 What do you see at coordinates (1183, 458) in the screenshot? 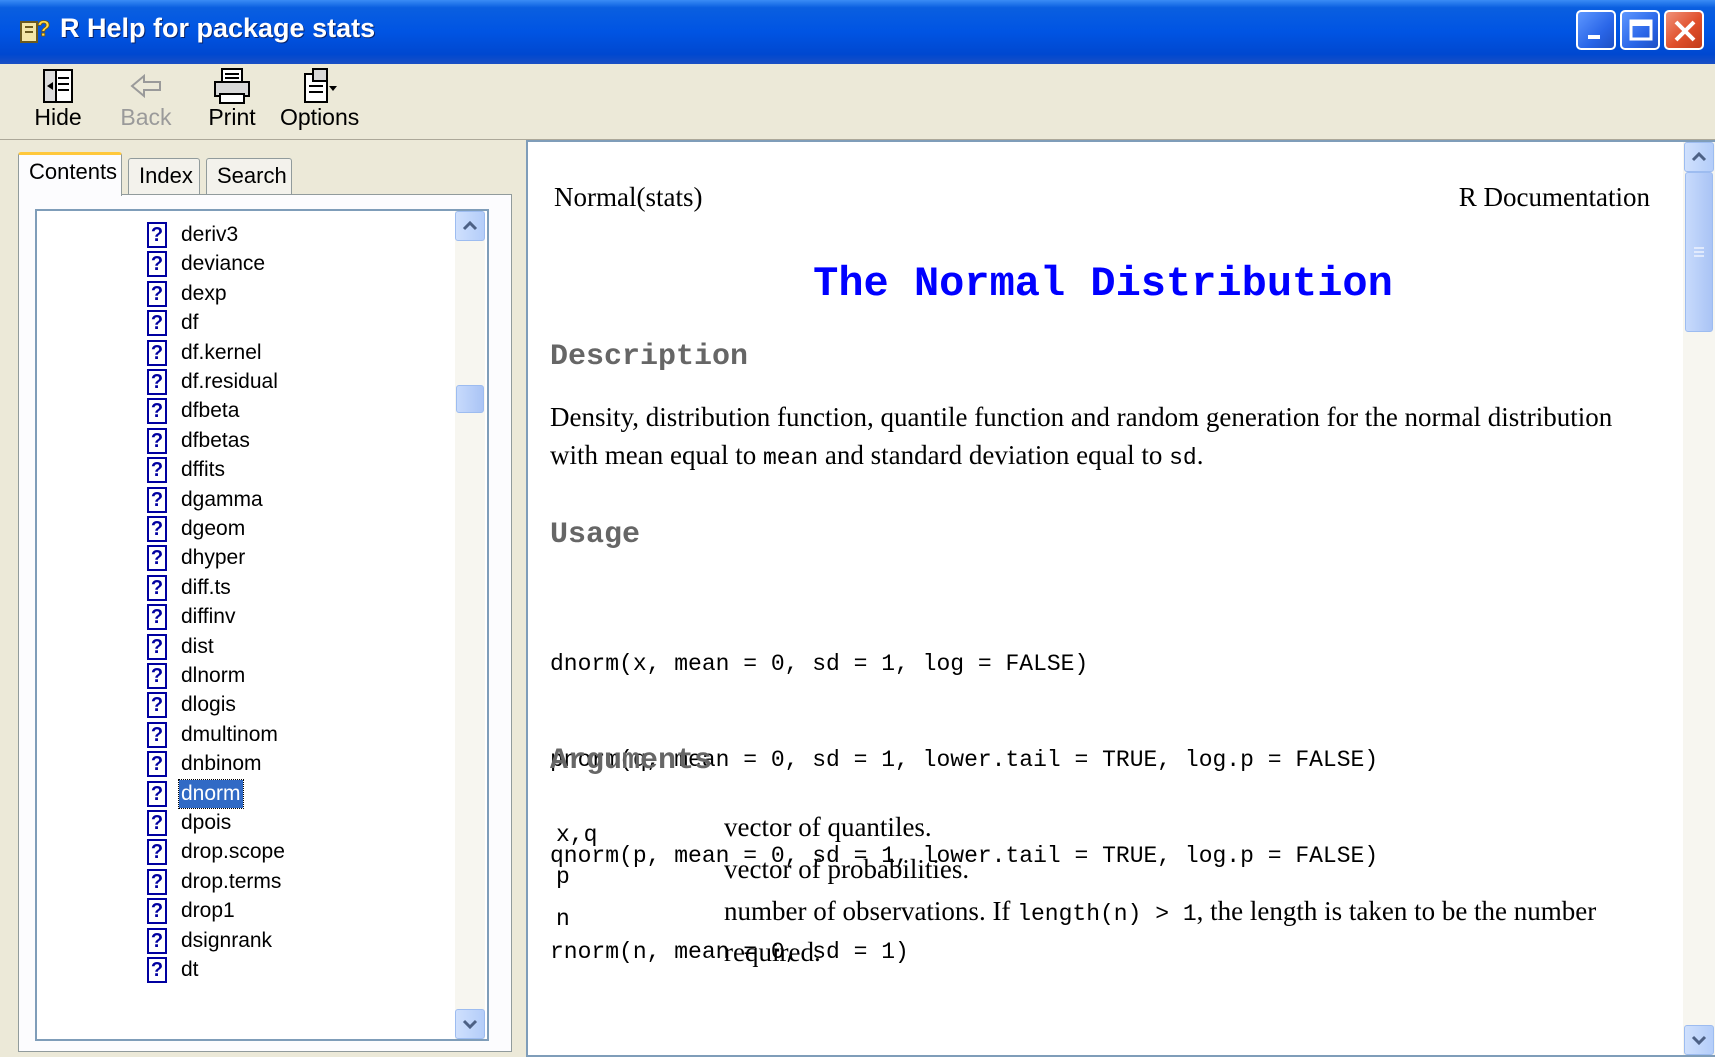
I see `description-code-sd: sd` at bounding box center [1183, 458].